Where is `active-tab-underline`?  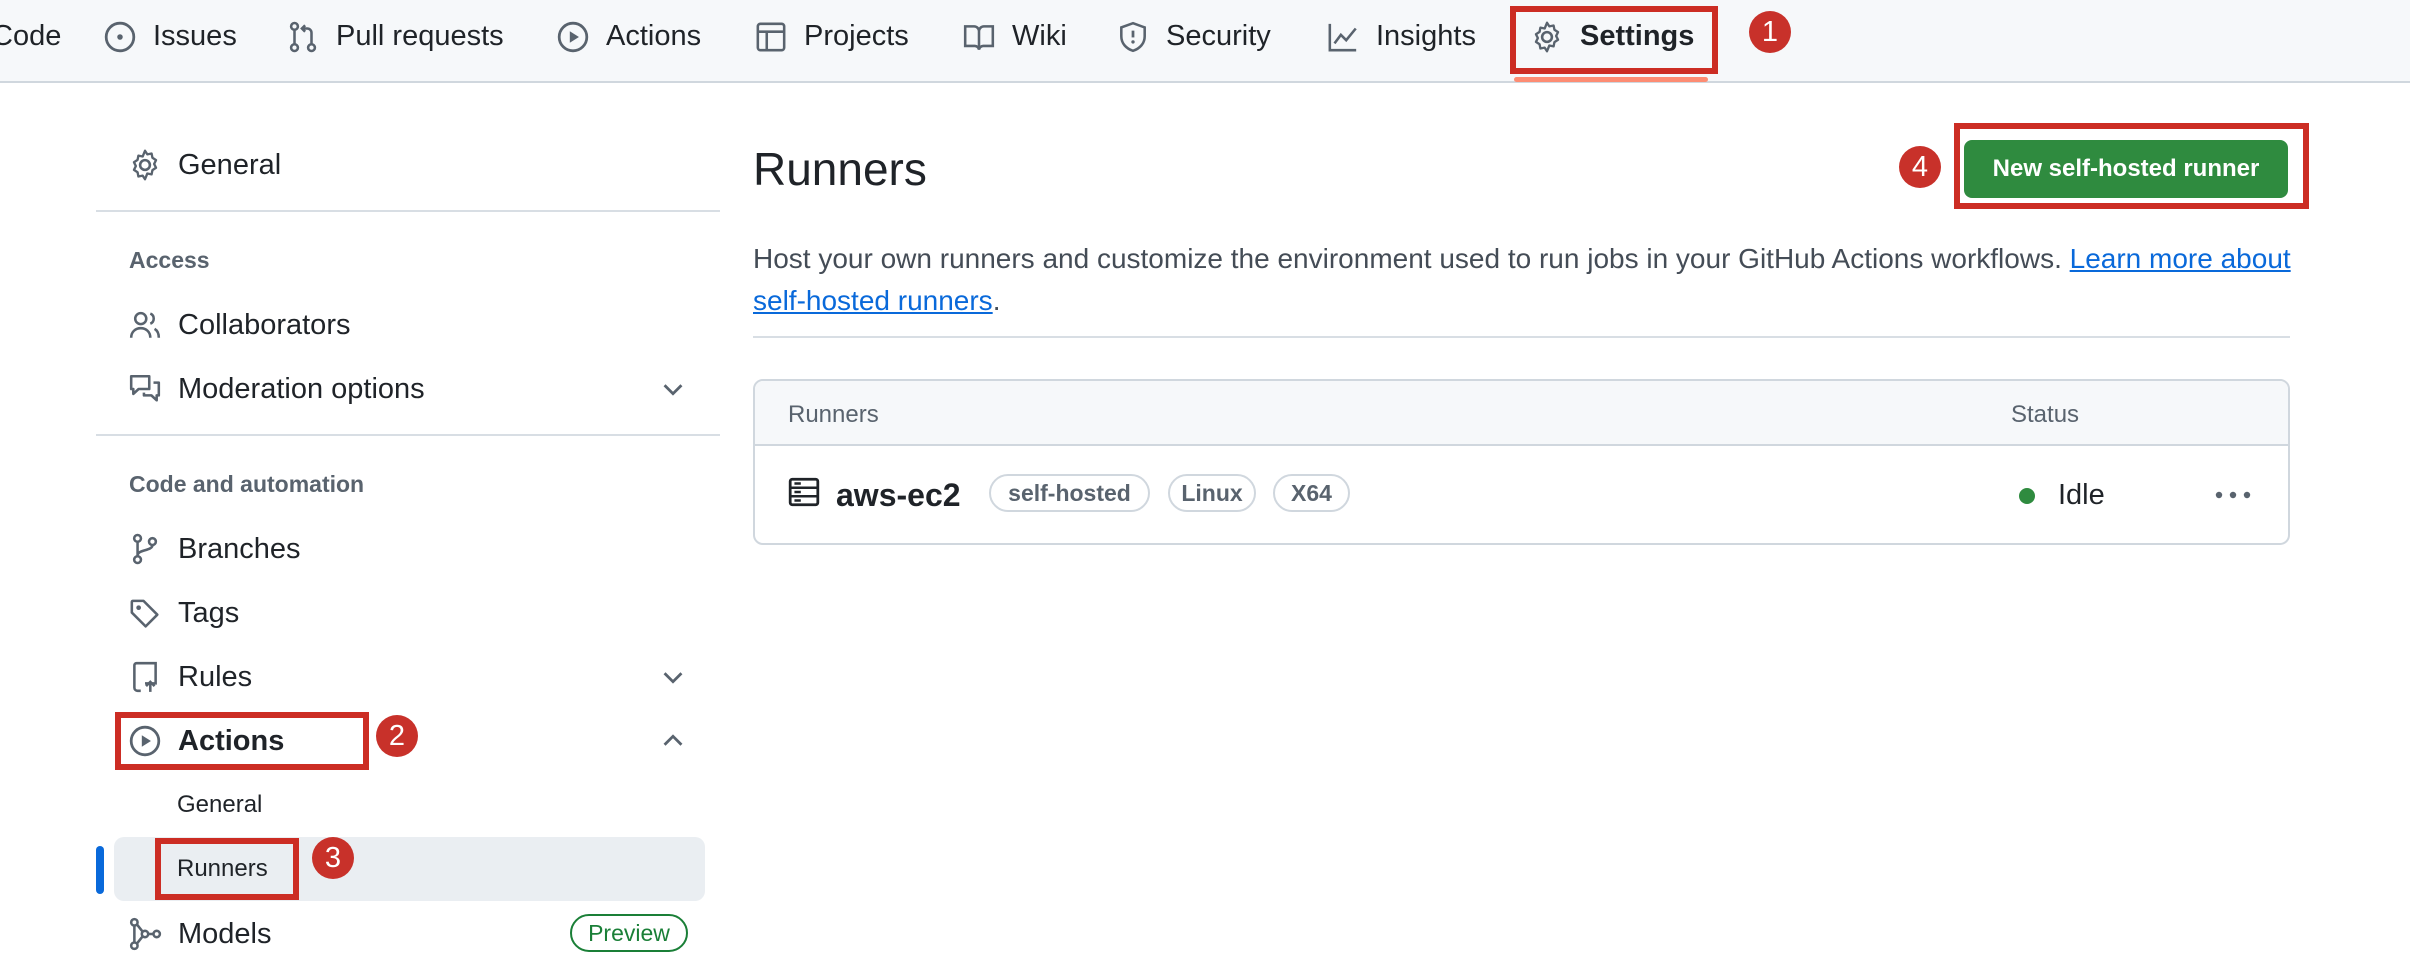
active-tab-underline is located at coordinates (1611, 79).